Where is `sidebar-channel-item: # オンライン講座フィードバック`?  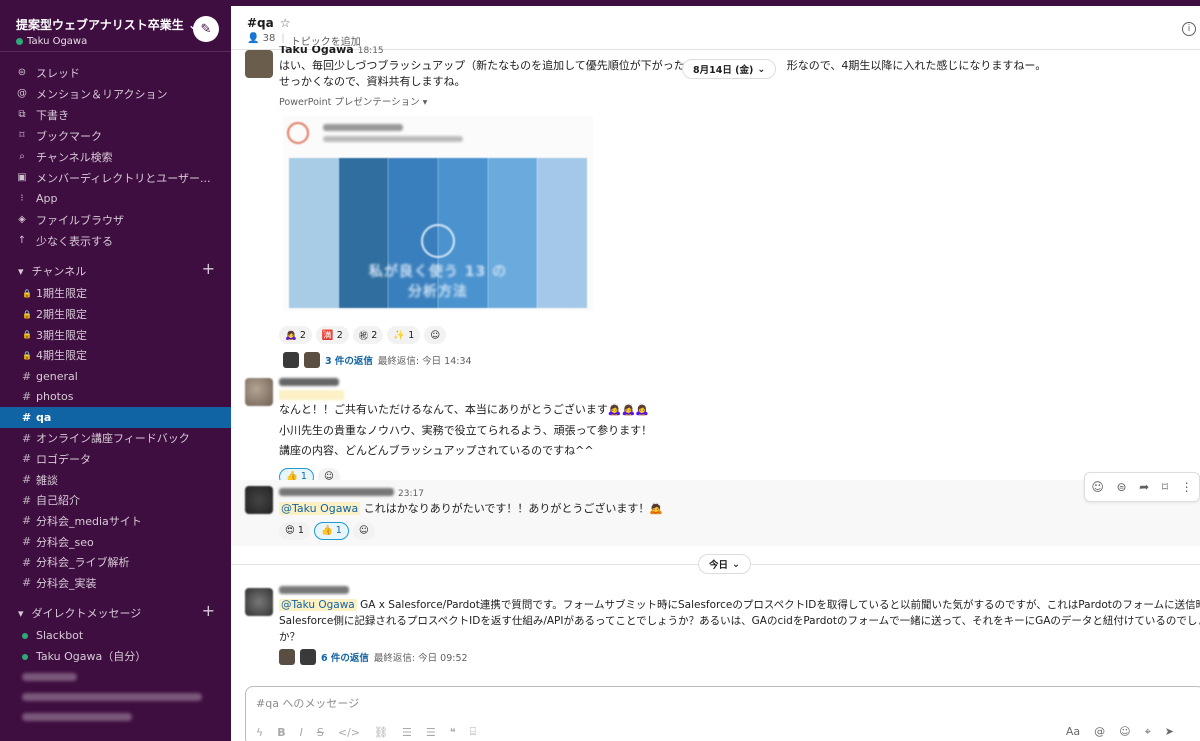 sidebar-channel-item: # オンライン講座フィードバック is located at coordinates (115, 438).